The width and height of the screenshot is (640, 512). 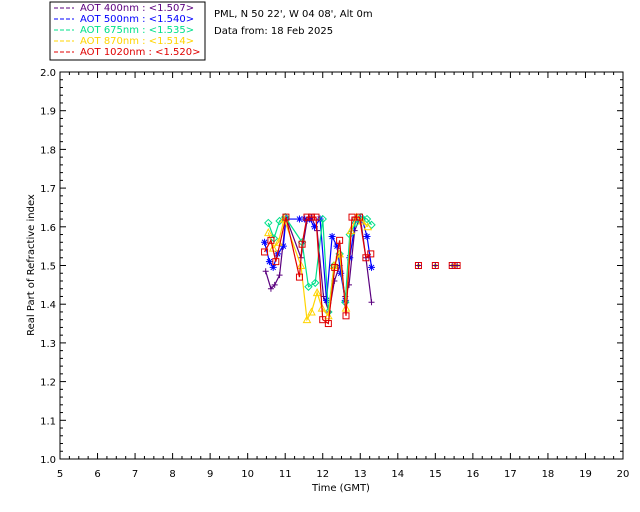 What do you see at coordinates (472, 474) in the screenshot?
I see `x-tick-label: 16` at bounding box center [472, 474].